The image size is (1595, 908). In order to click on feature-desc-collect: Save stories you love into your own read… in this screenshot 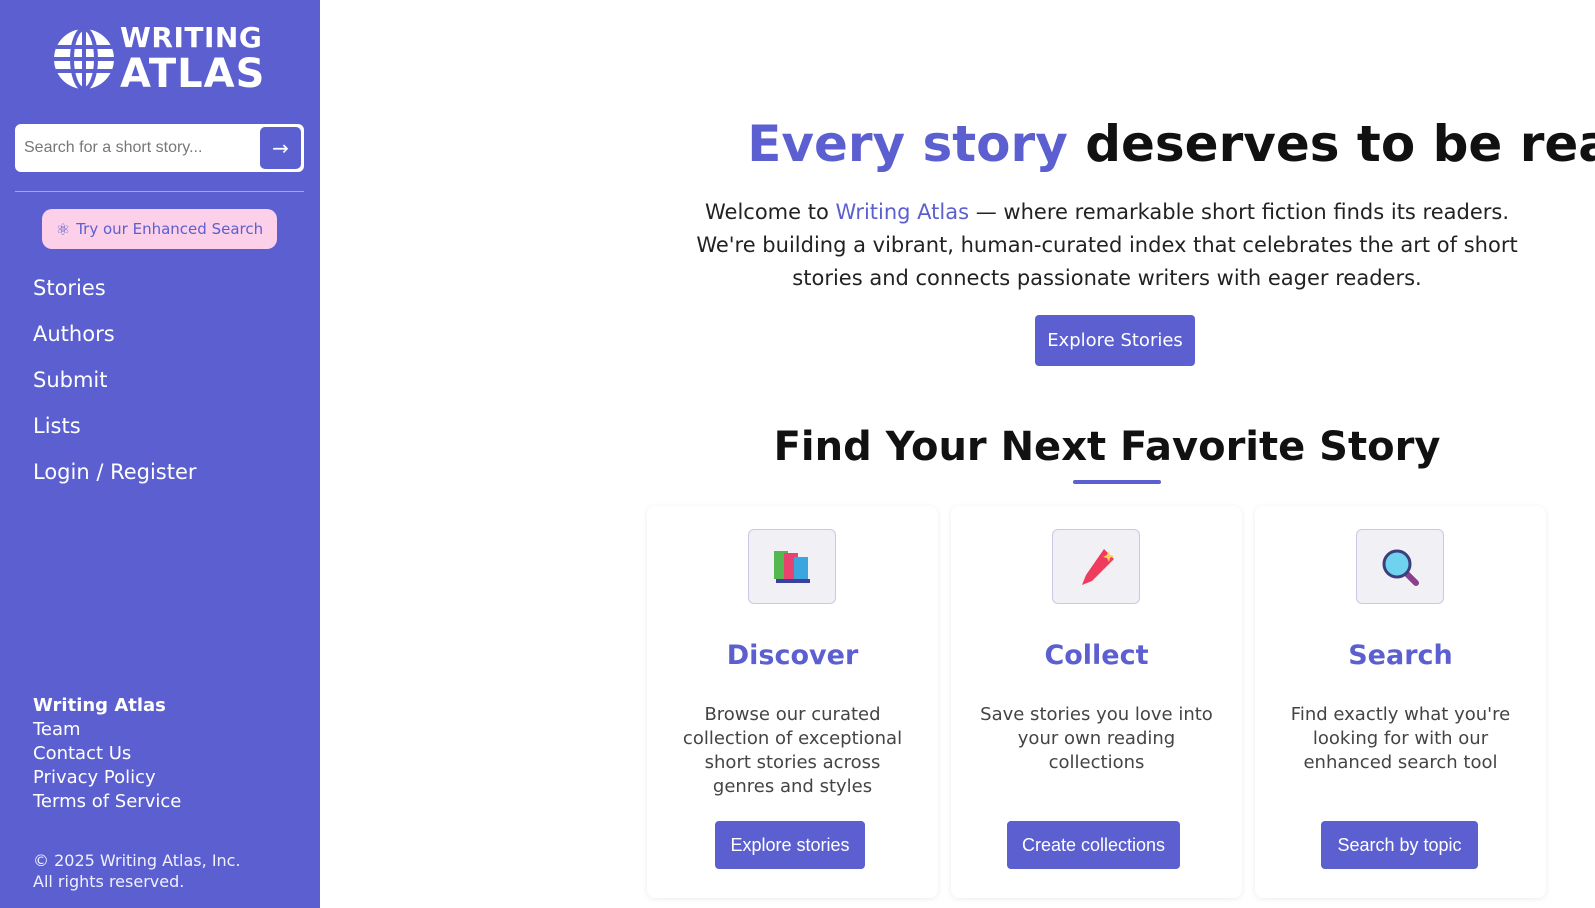, I will do `click(1096, 738)`.